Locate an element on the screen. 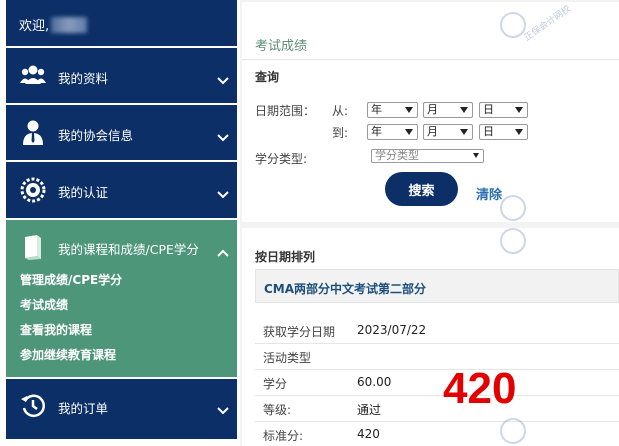 This screenshot has width=619, height=446. row-label-credits: 学分 is located at coordinates (275, 384).